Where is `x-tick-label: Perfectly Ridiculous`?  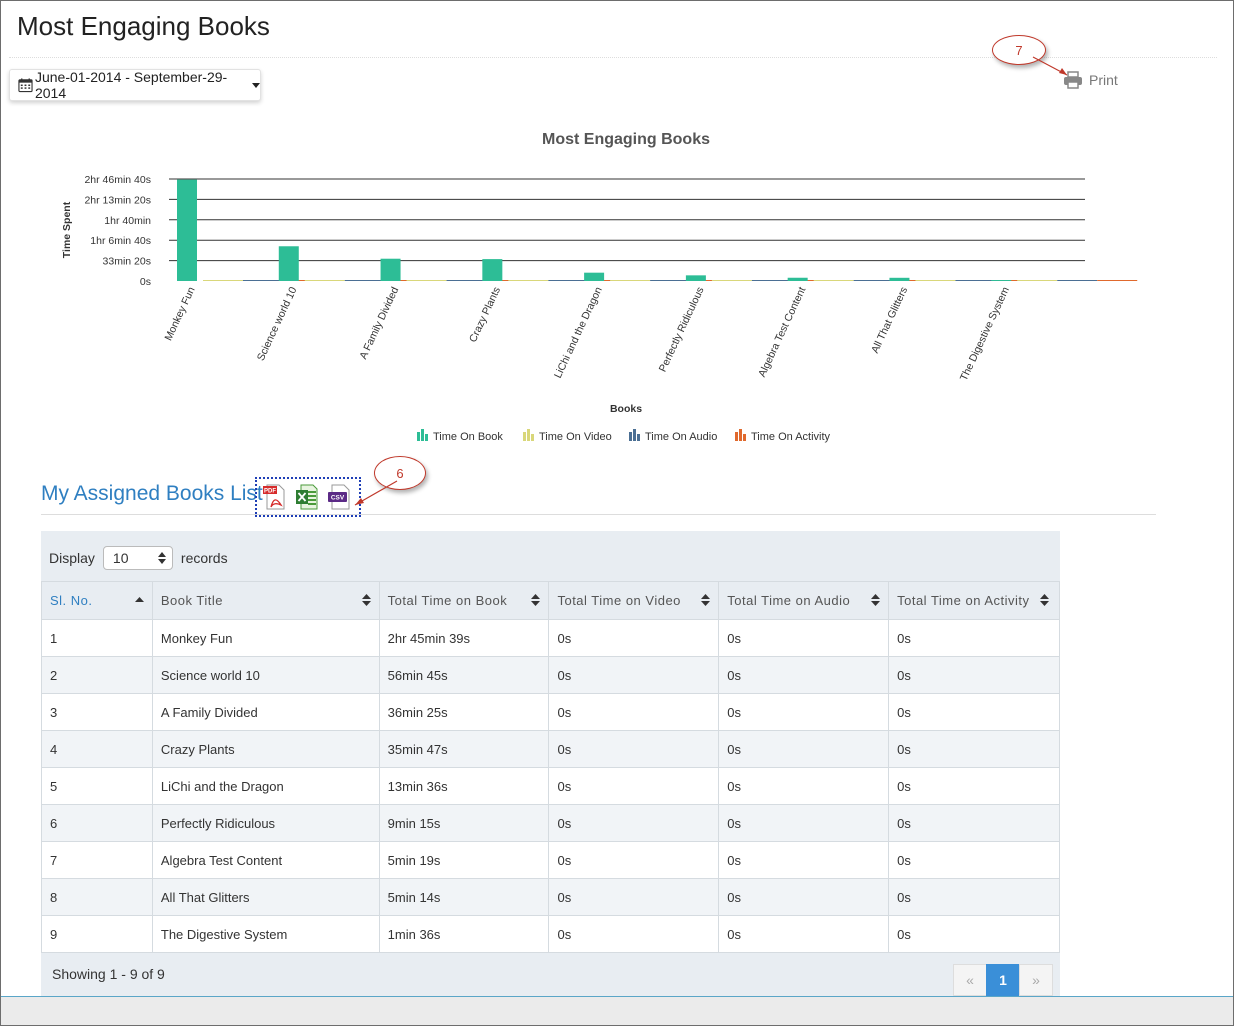 x-tick-label: Perfectly Ridiculous is located at coordinates (682, 329).